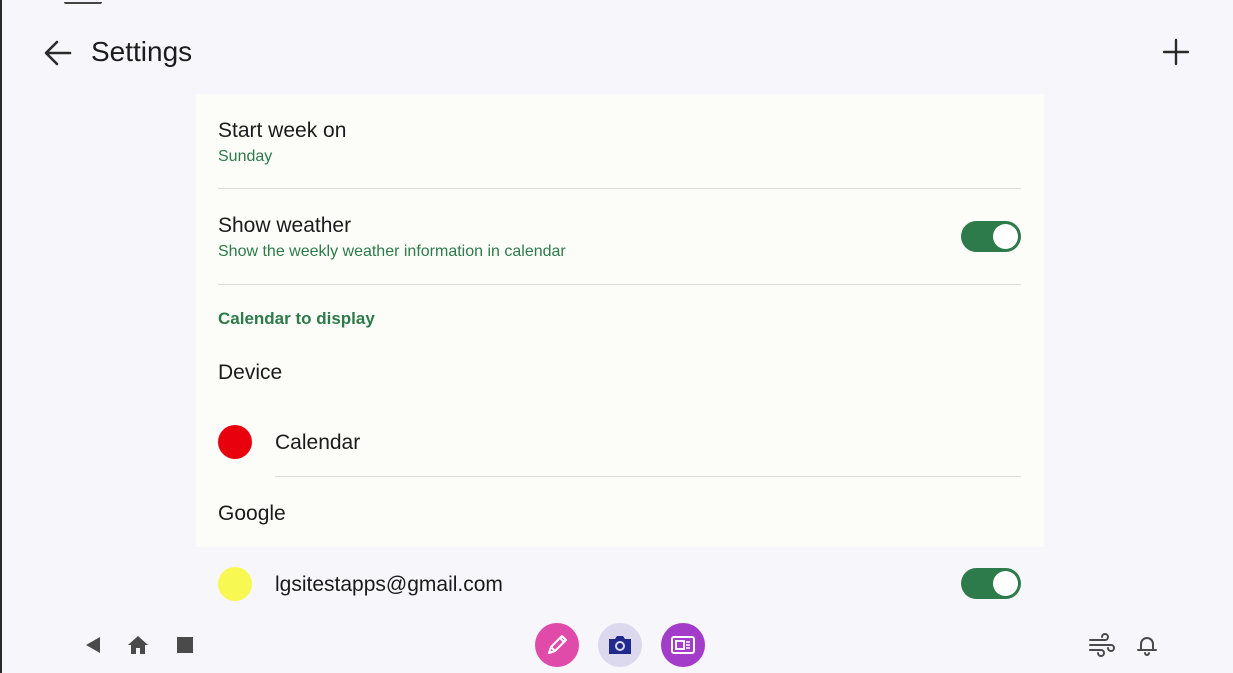 The width and height of the screenshot is (1233, 673). What do you see at coordinates (285, 225) in the screenshot?
I see `show-weather-label: Show weather` at bounding box center [285, 225].